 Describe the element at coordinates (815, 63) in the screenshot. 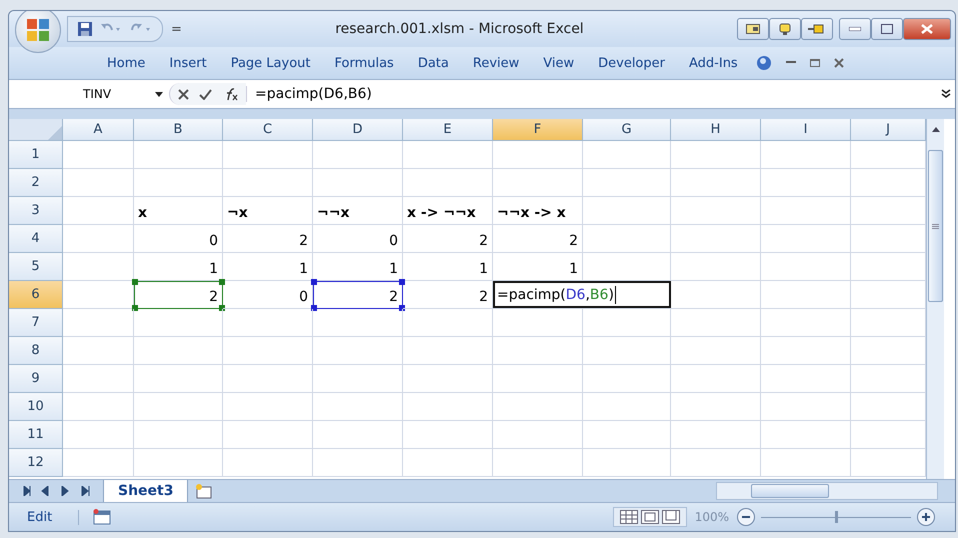

I see `restore-icon` at that location.